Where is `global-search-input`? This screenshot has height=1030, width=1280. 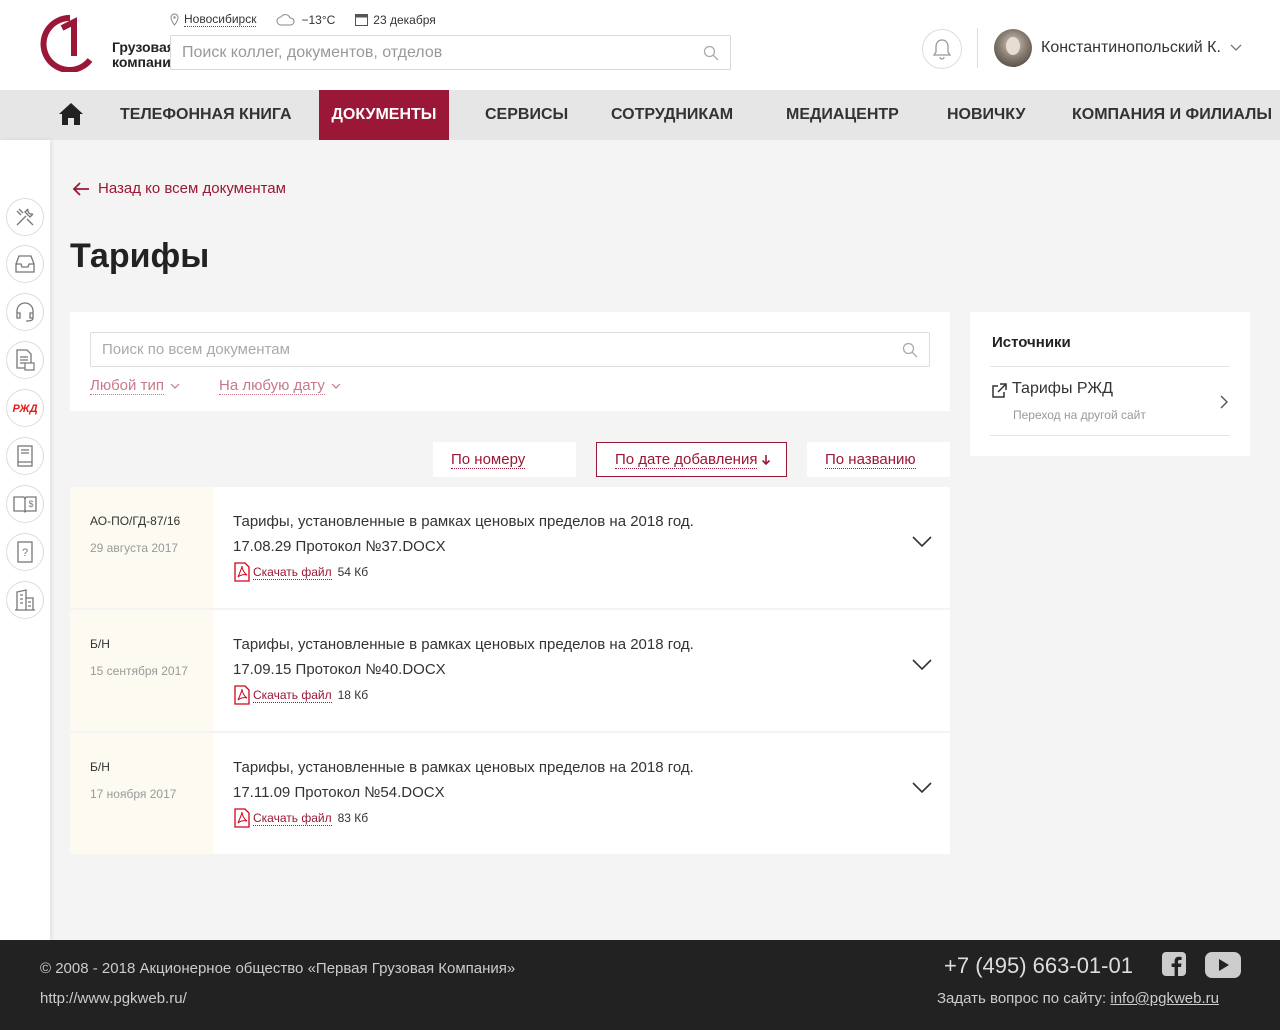
global-search-input is located at coordinates (450, 52).